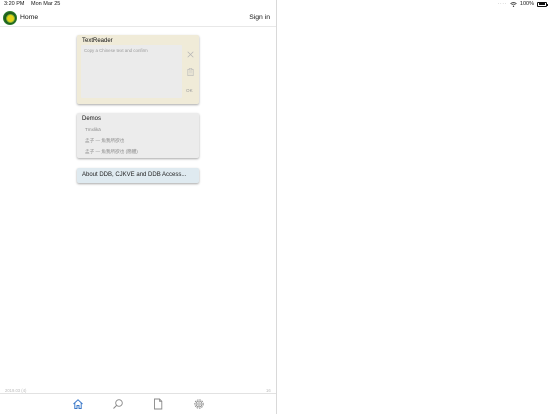 Image resolution: width=552 pixels, height=414 pixels. What do you see at coordinates (46, 4) in the screenshot?
I see `status-date: Mon Mar 25` at bounding box center [46, 4].